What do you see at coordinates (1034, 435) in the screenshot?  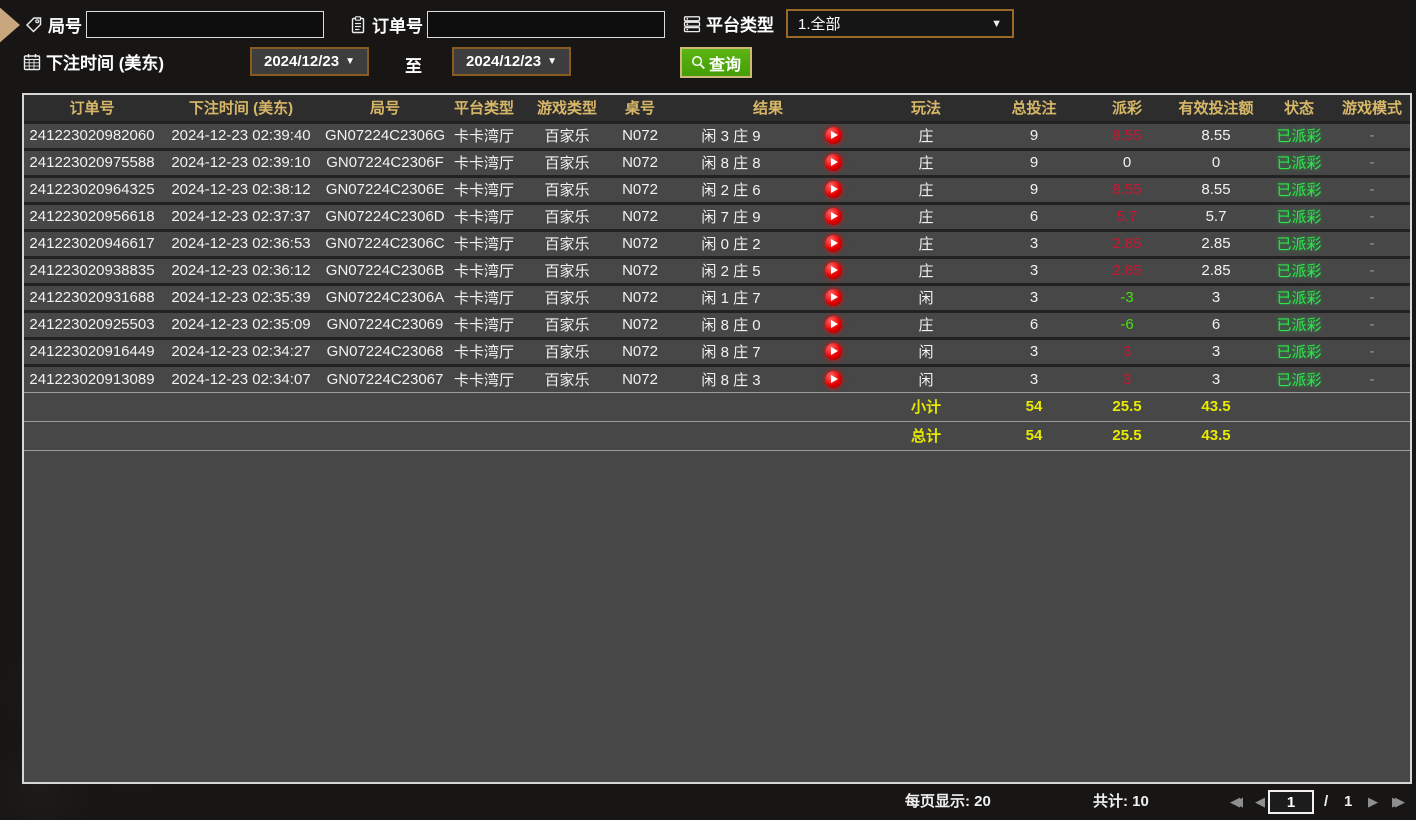 I see `total-total-bet: 54` at bounding box center [1034, 435].